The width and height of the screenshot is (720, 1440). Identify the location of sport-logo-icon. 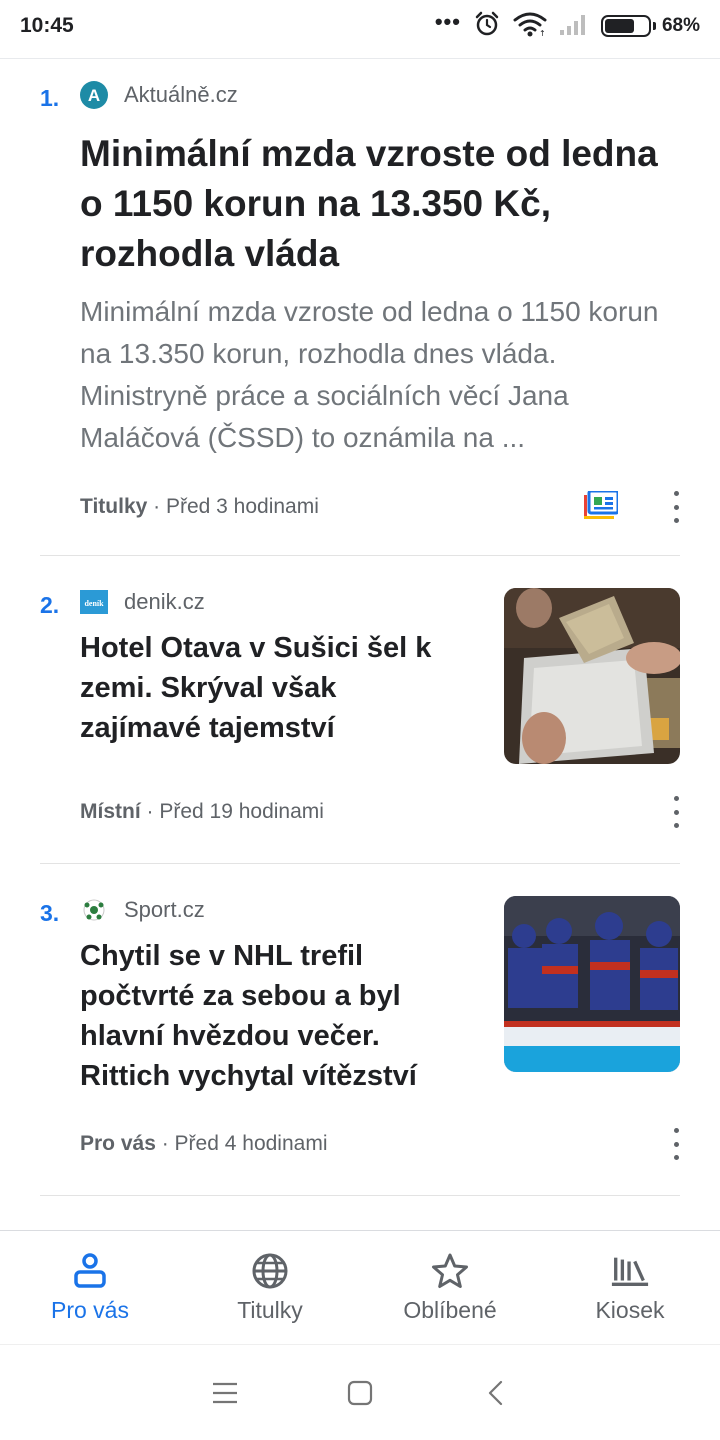
(94, 910).